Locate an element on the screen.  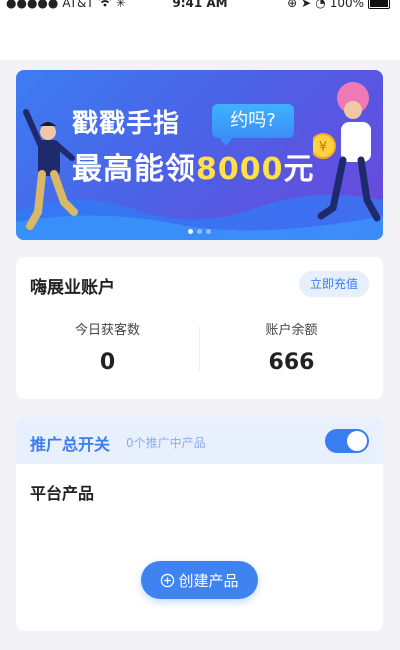
banner-amount: 8000 is located at coordinates (240, 169).